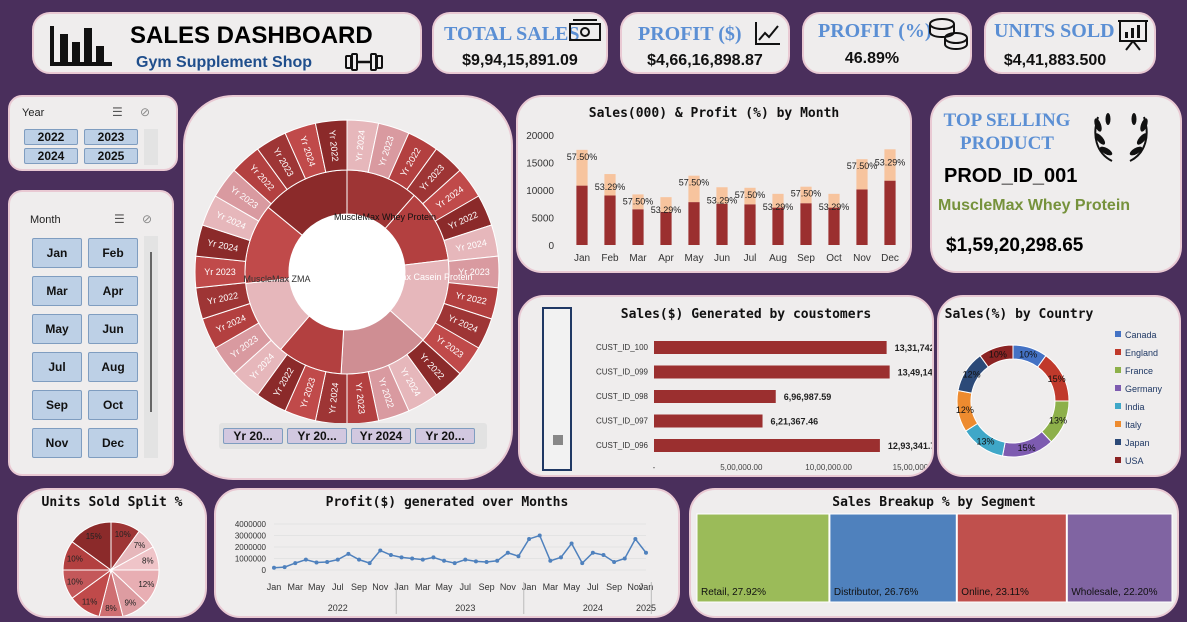 The image size is (1187, 622). I want to click on units-pie-chart: 10%7%8%12%9%8%11%10%10%15%, so click(111, 568).